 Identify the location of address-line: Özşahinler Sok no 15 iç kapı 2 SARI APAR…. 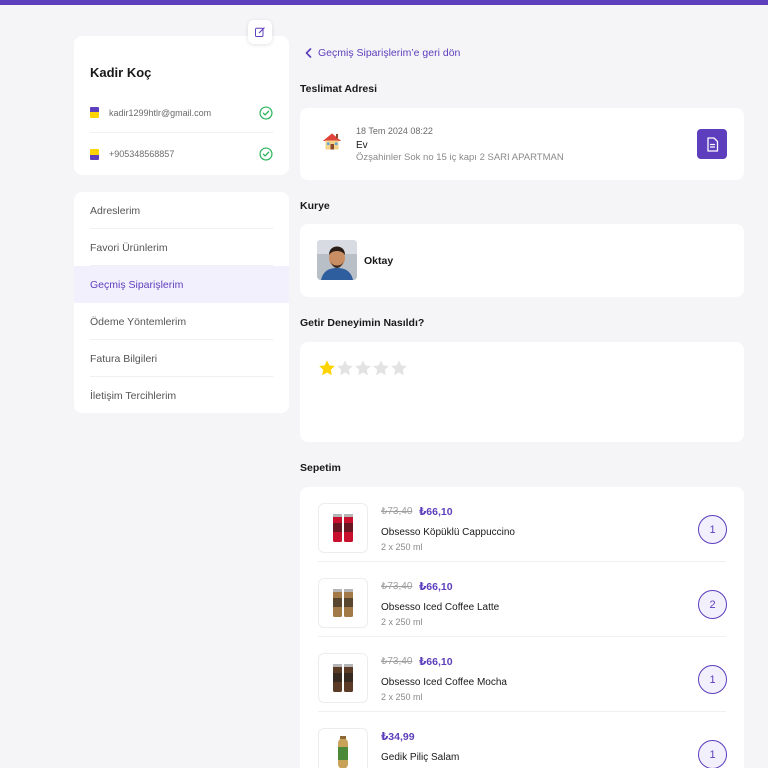
(460, 157).